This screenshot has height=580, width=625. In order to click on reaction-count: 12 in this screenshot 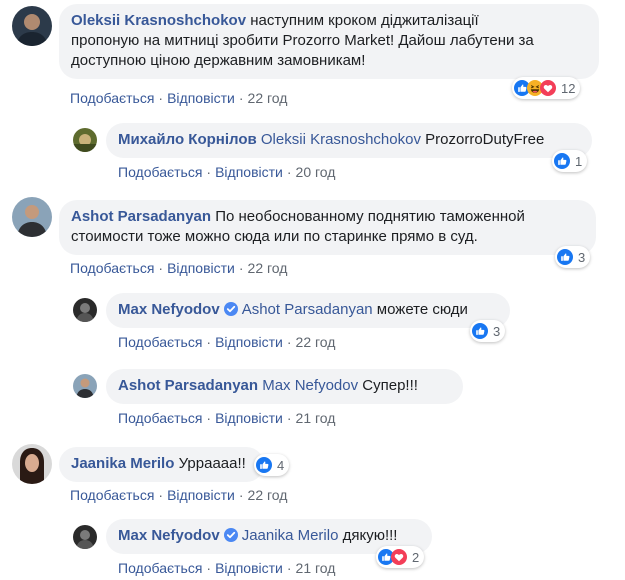, I will do `click(568, 88)`.